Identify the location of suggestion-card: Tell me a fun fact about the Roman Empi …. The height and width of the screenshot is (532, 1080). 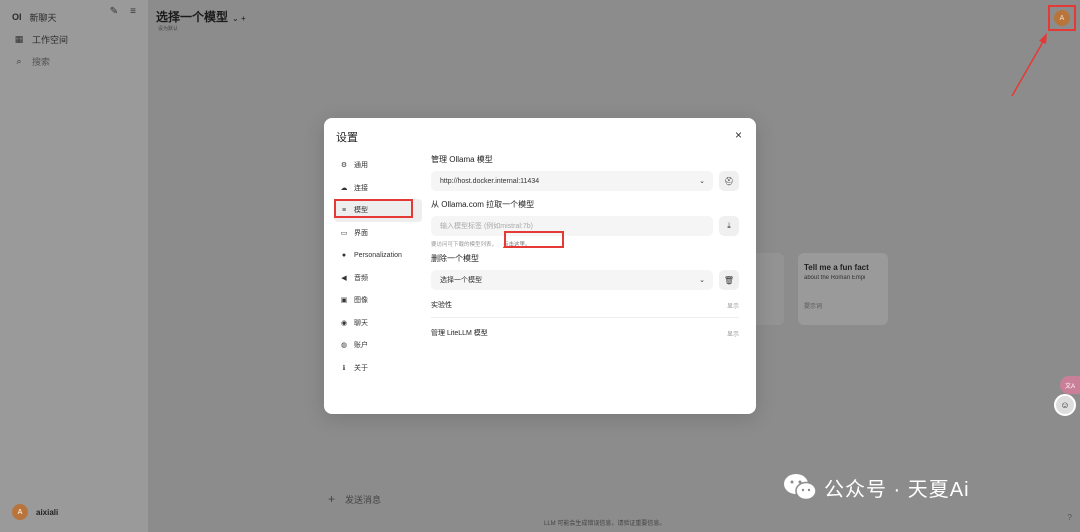
(843, 289).